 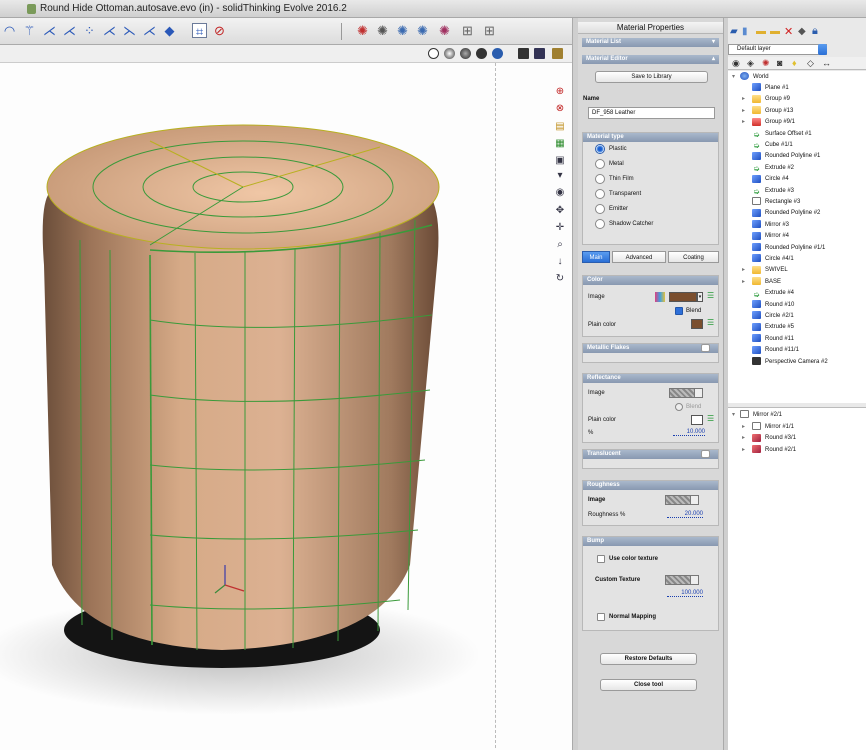 What do you see at coordinates (768, 168) in the screenshot?
I see `tree-item: ➭ Extrude #2` at bounding box center [768, 168].